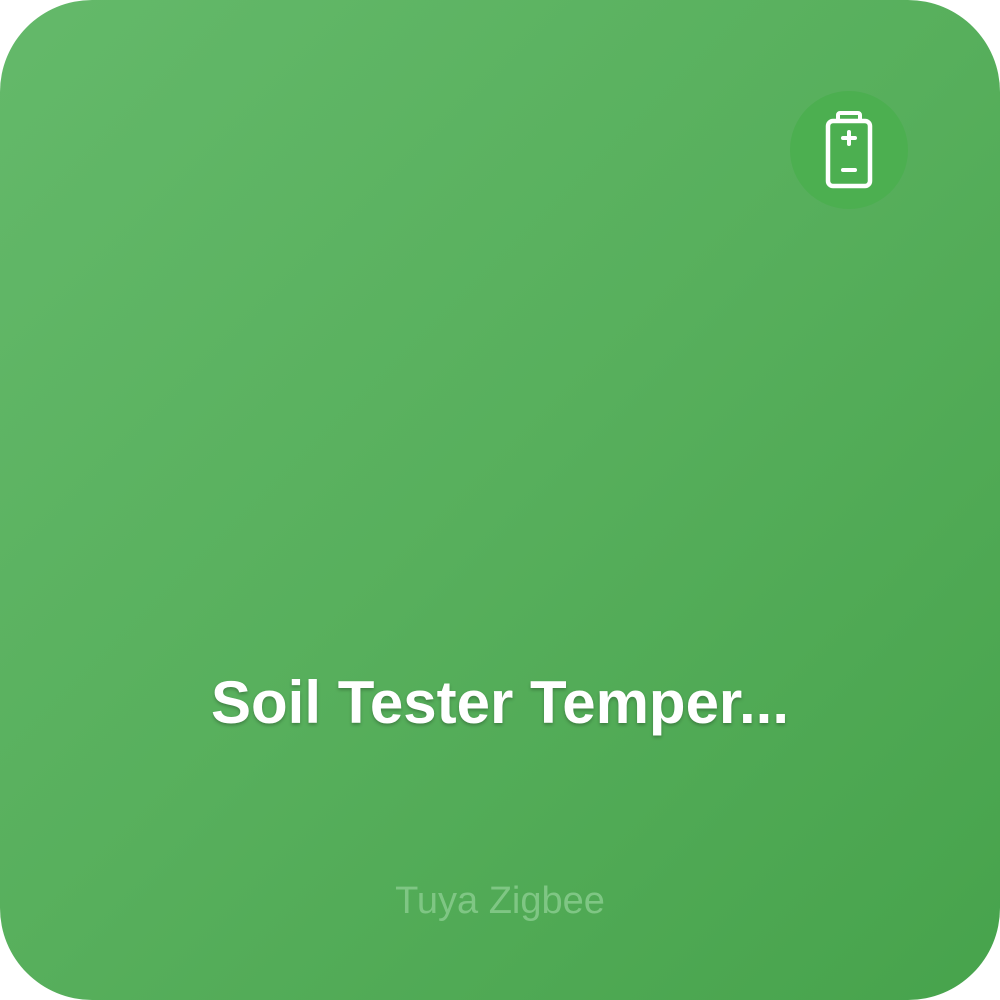 This screenshot has height=1000, width=1000. What do you see at coordinates (500, 901) in the screenshot?
I see `device-subtitle: Tuya Zigbee` at bounding box center [500, 901].